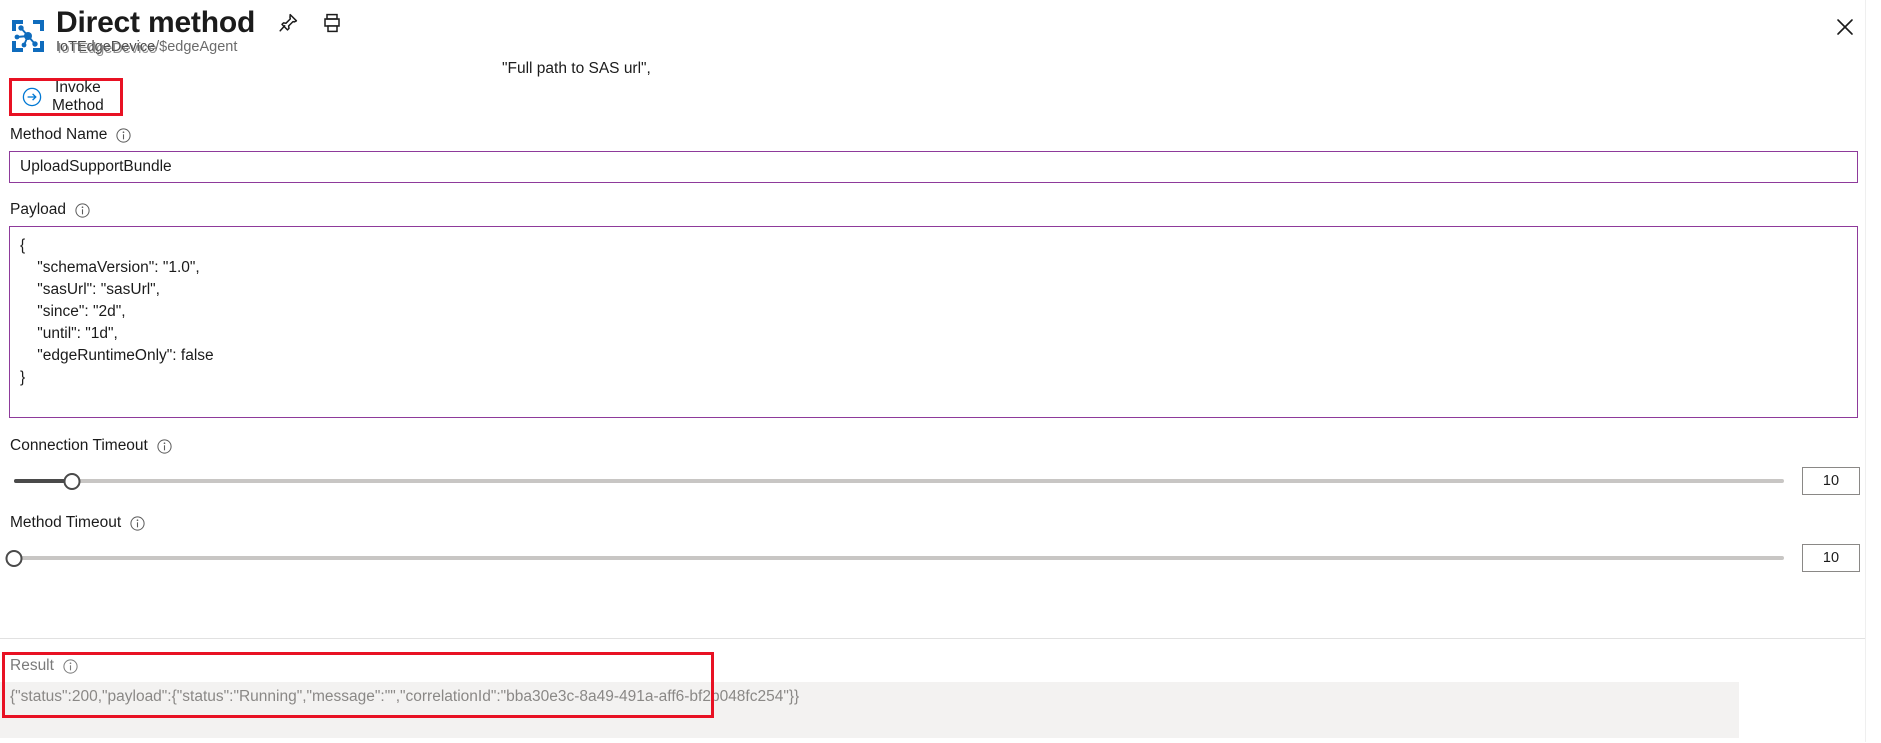  What do you see at coordinates (940, 446) in the screenshot?
I see `connection-timeout-label-row: Connection Timeout` at bounding box center [940, 446].